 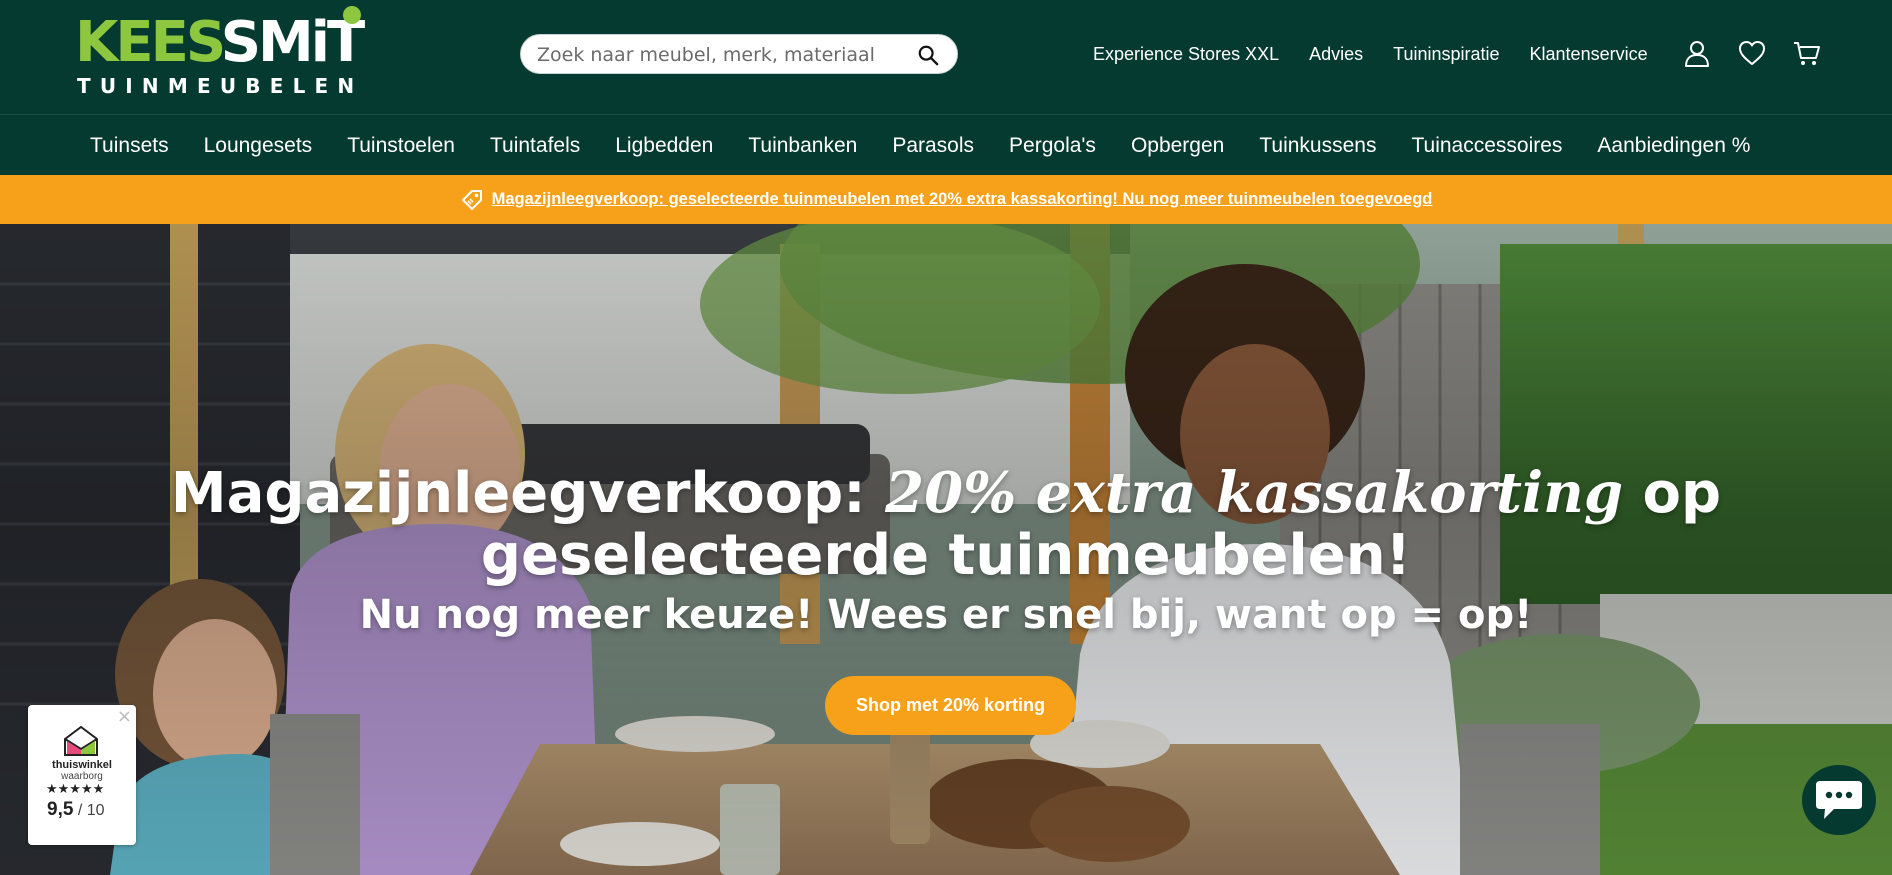 I want to click on heart-icon, so click(x=1752, y=53).